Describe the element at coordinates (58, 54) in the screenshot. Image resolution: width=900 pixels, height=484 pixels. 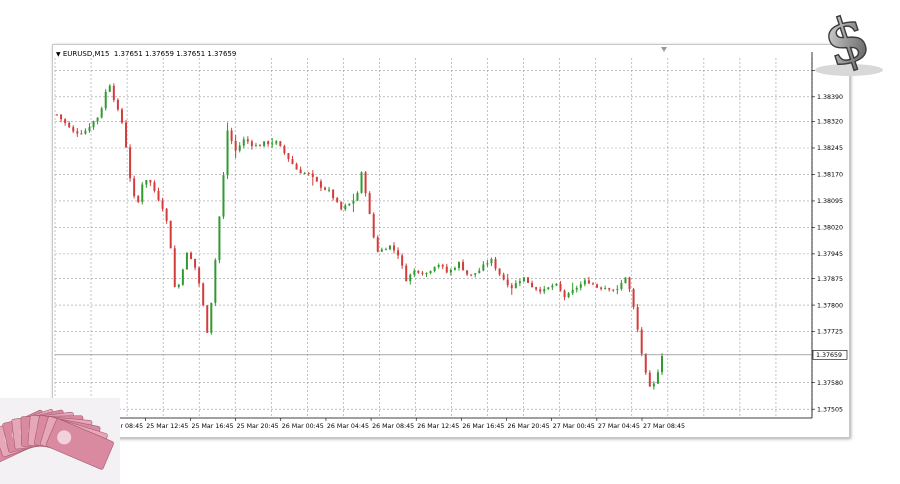
I see `dropdown-triangle-icon: ▼` at that location.